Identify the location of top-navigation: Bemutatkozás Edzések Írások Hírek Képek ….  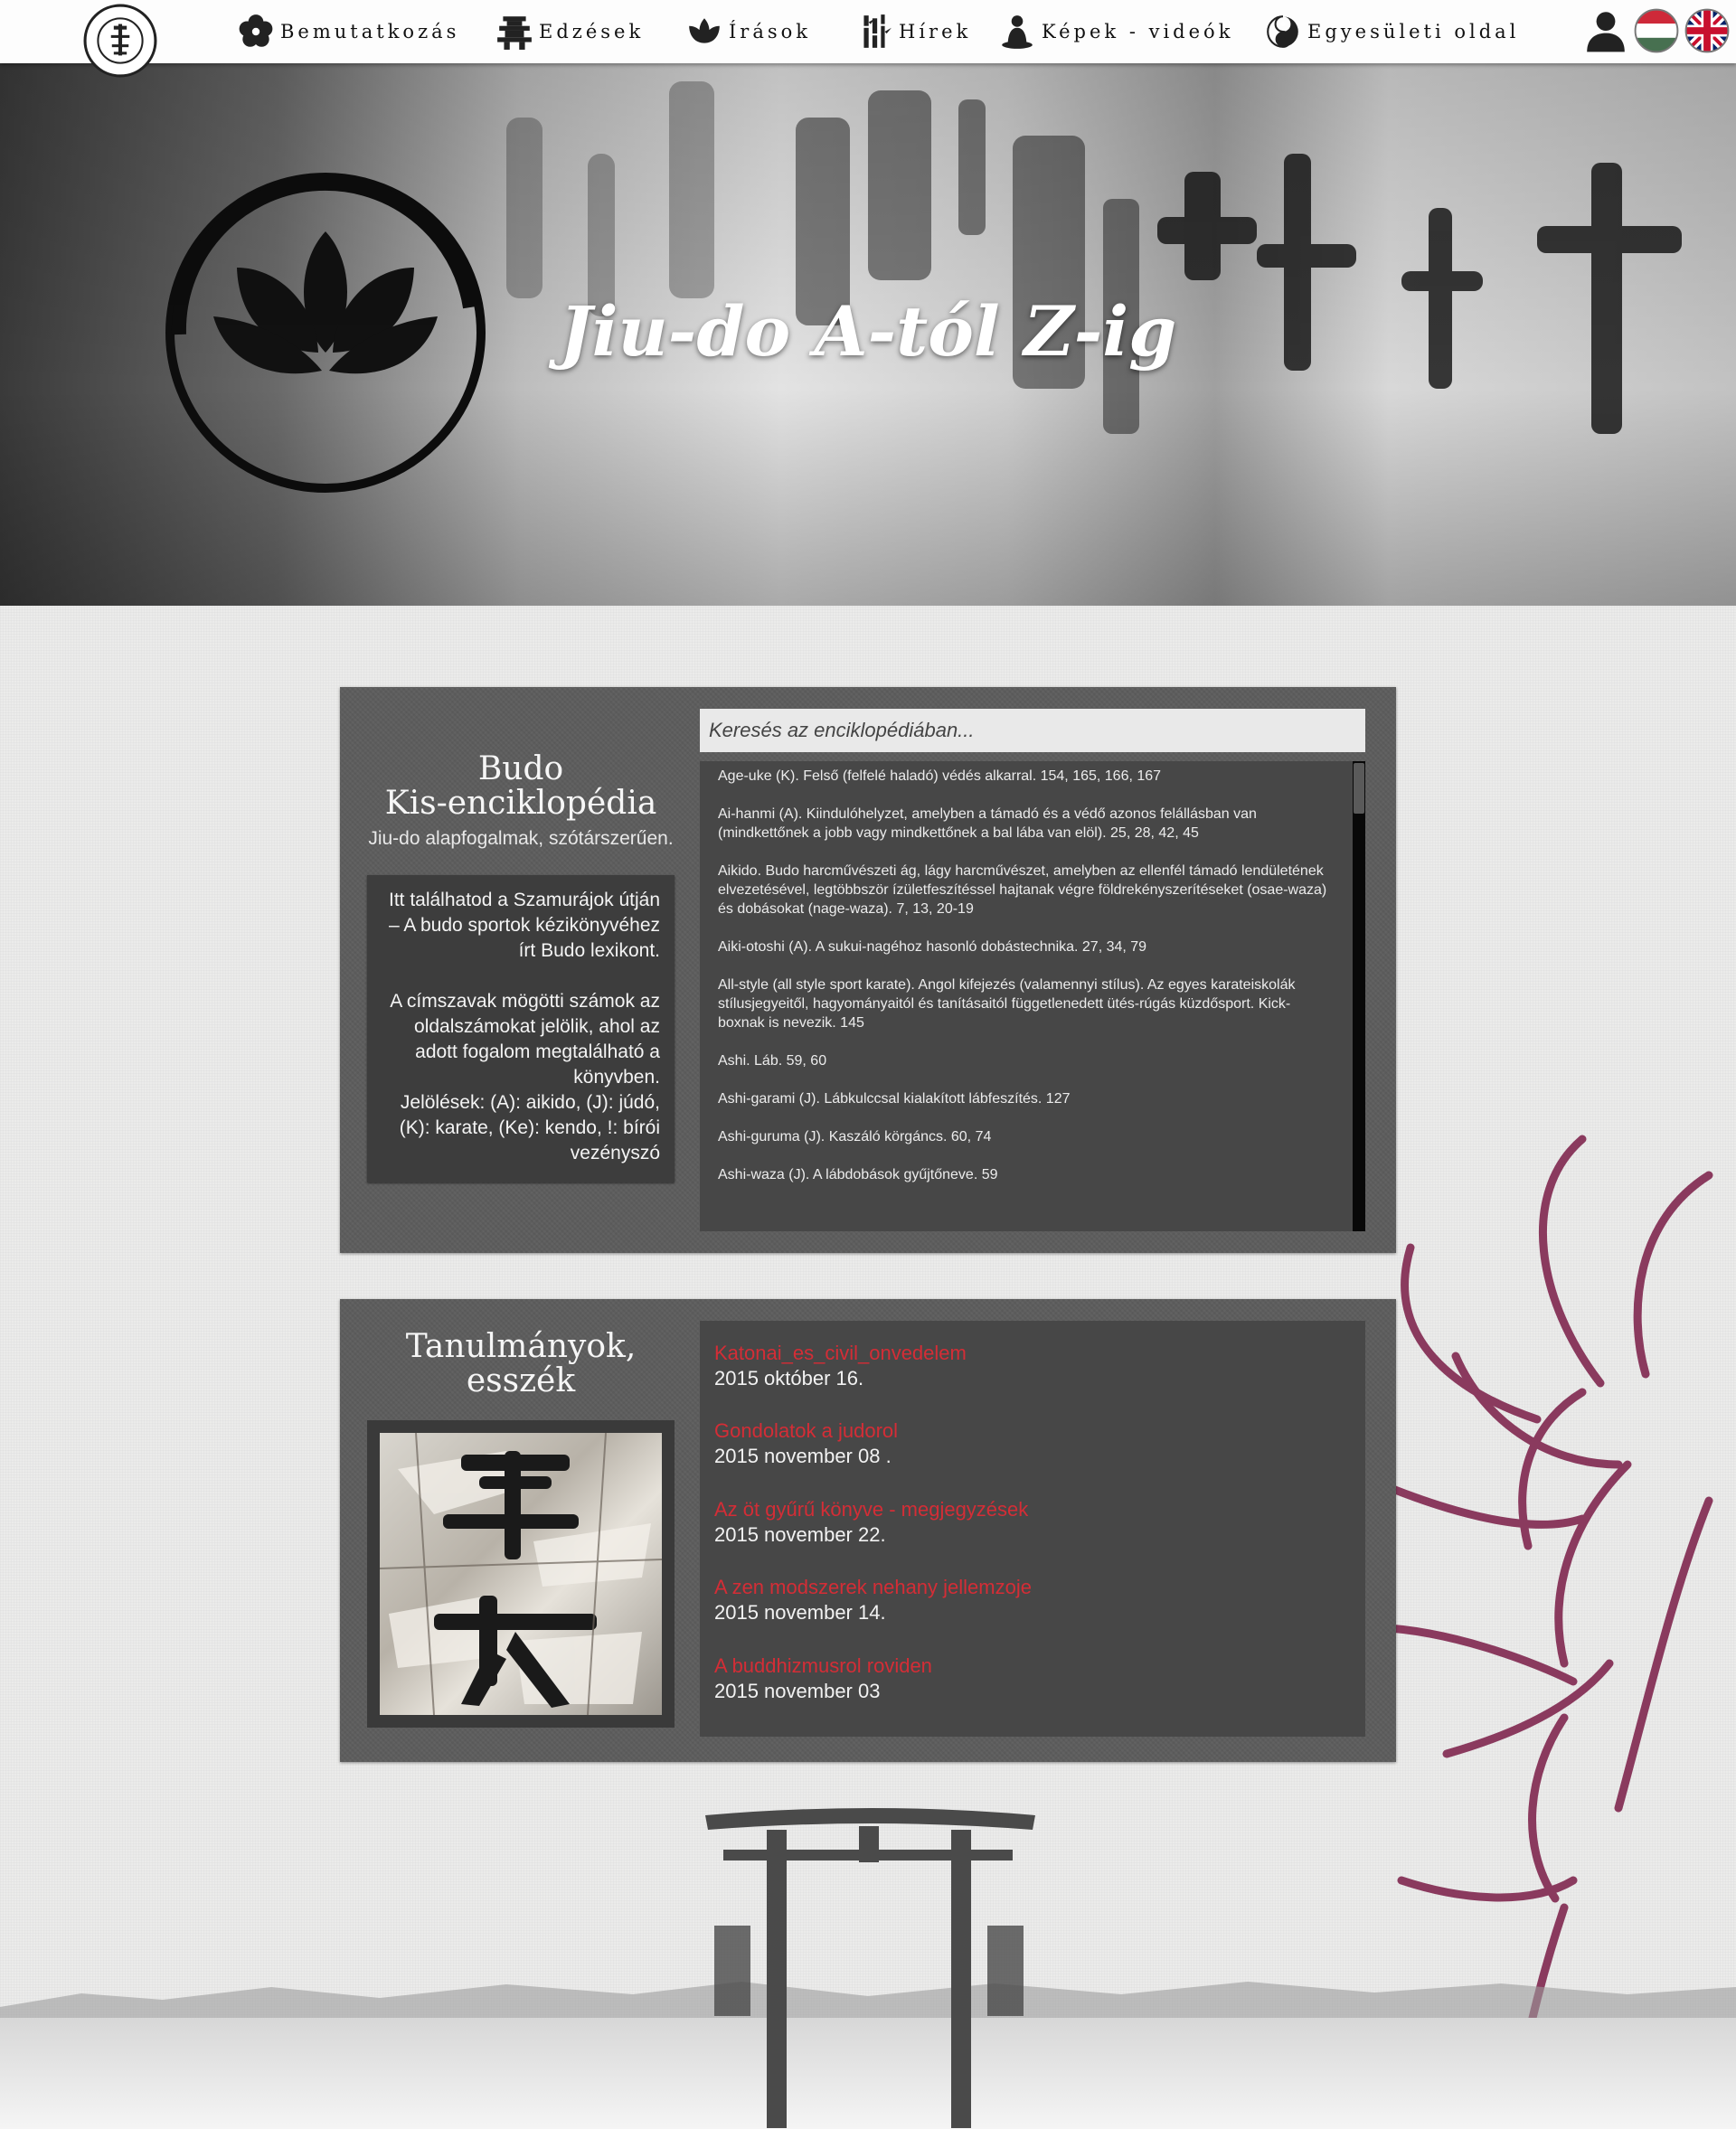
(868, 31).